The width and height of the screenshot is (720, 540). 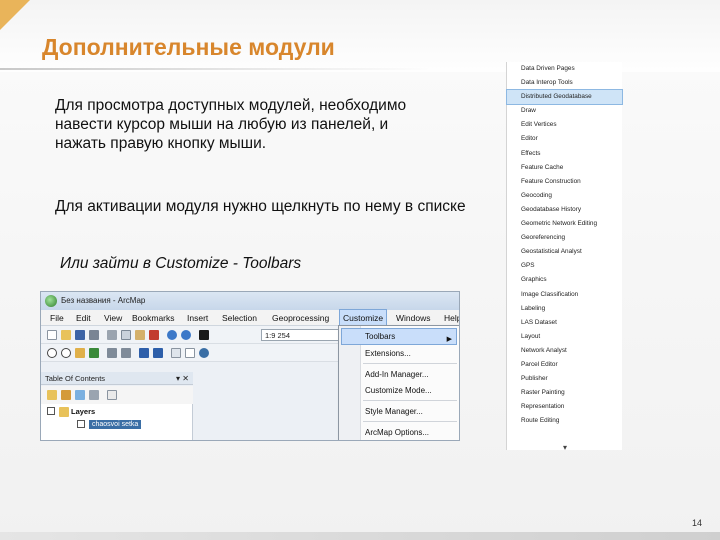 I want to click on zoom-in-icon, so click(x=52, y=353).